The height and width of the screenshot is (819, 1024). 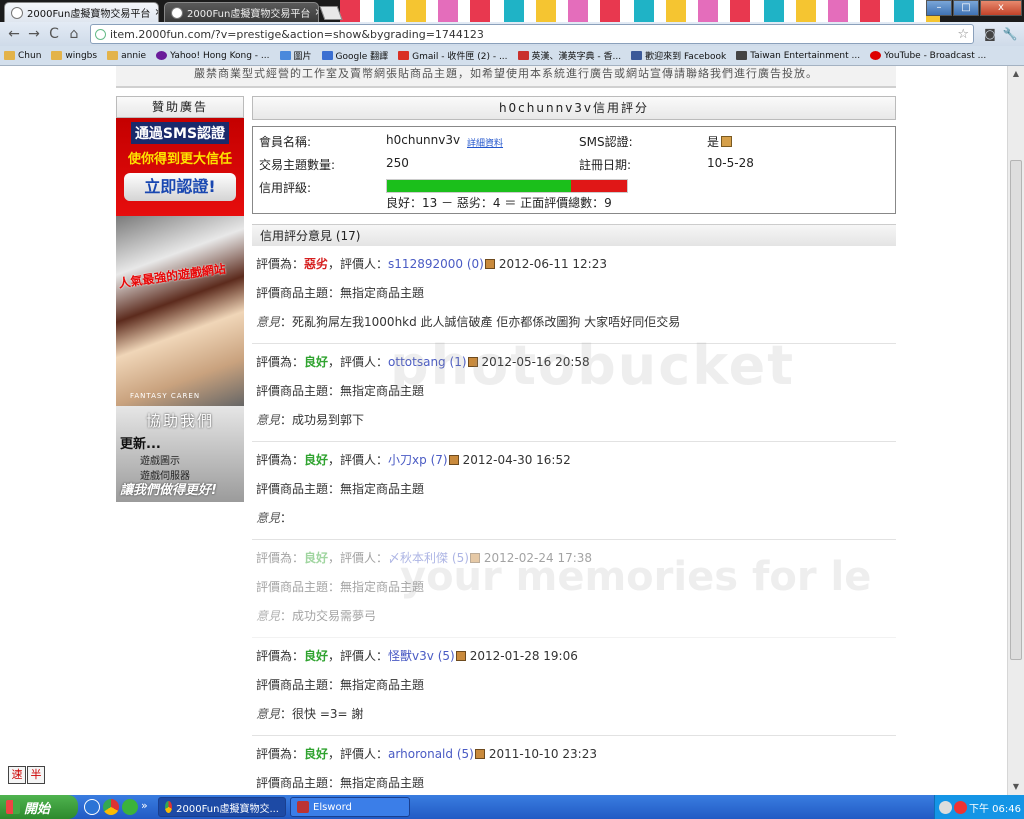 I want to click on site-favicon-icon, so click(x=17, y=12).